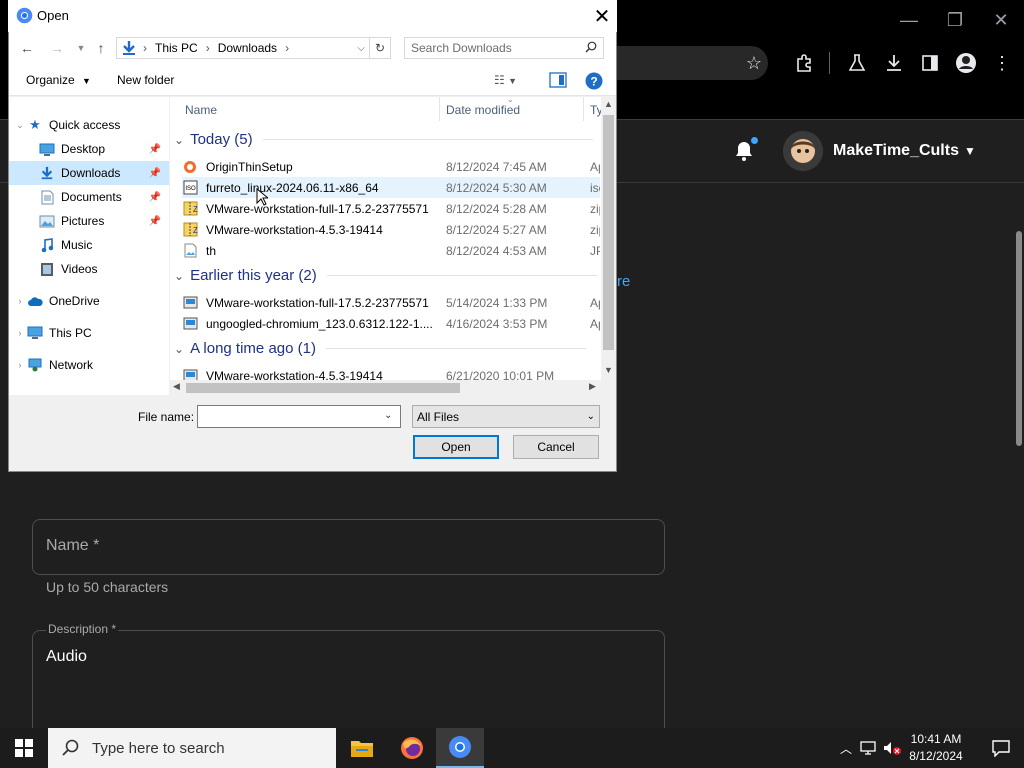 The width and height of the screenshot is (1024, 768). I want to click on cancel-button: Cancel, so click(556, 447).